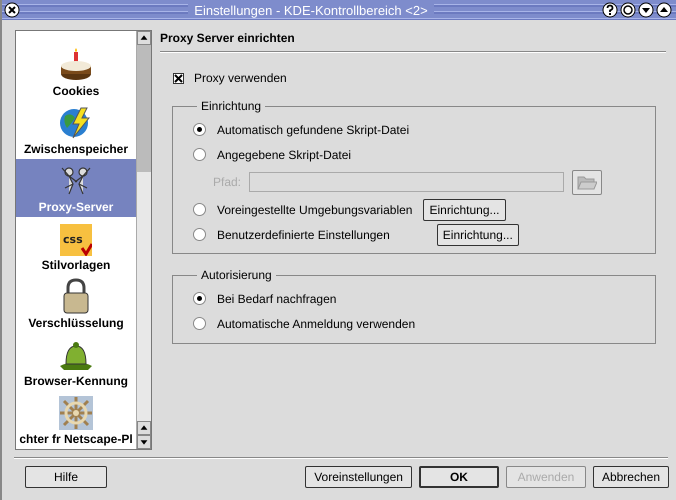 This screenshot has width=676, height=500. I want to click on cake-icon, so click(76, 65).